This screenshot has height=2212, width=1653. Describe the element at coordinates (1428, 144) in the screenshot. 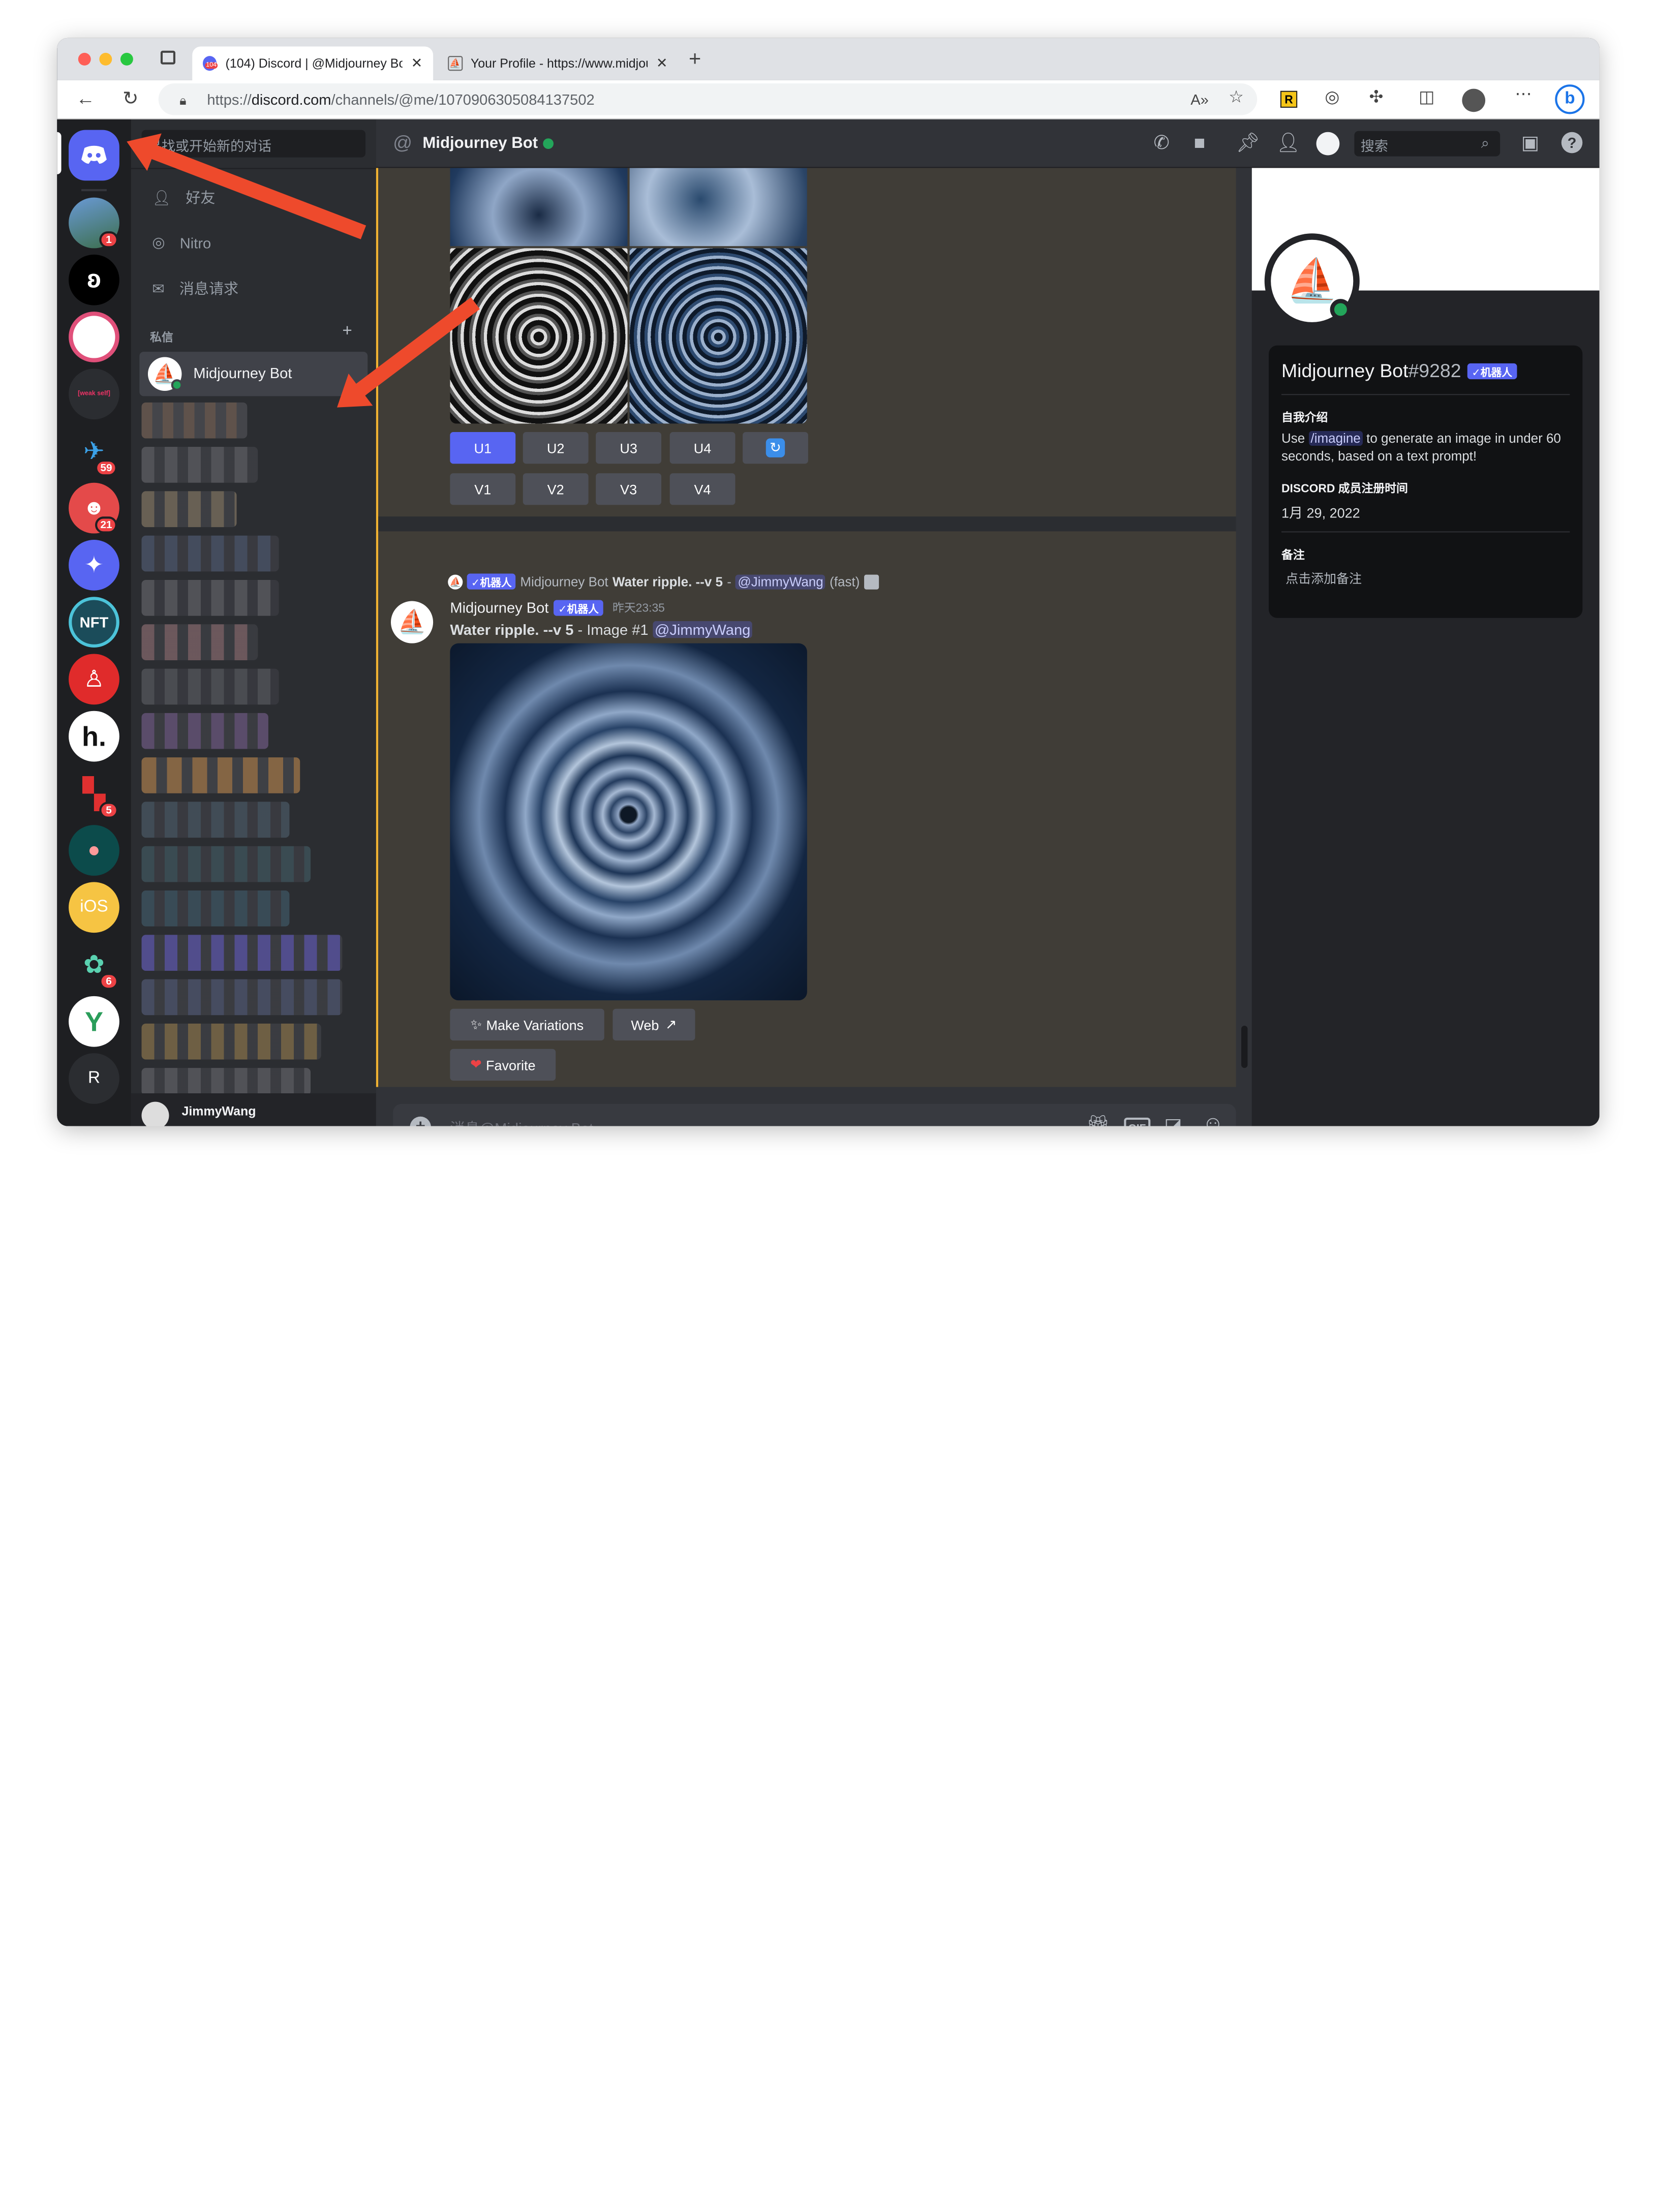

I see `chat-search-input: 搜索` at that location.